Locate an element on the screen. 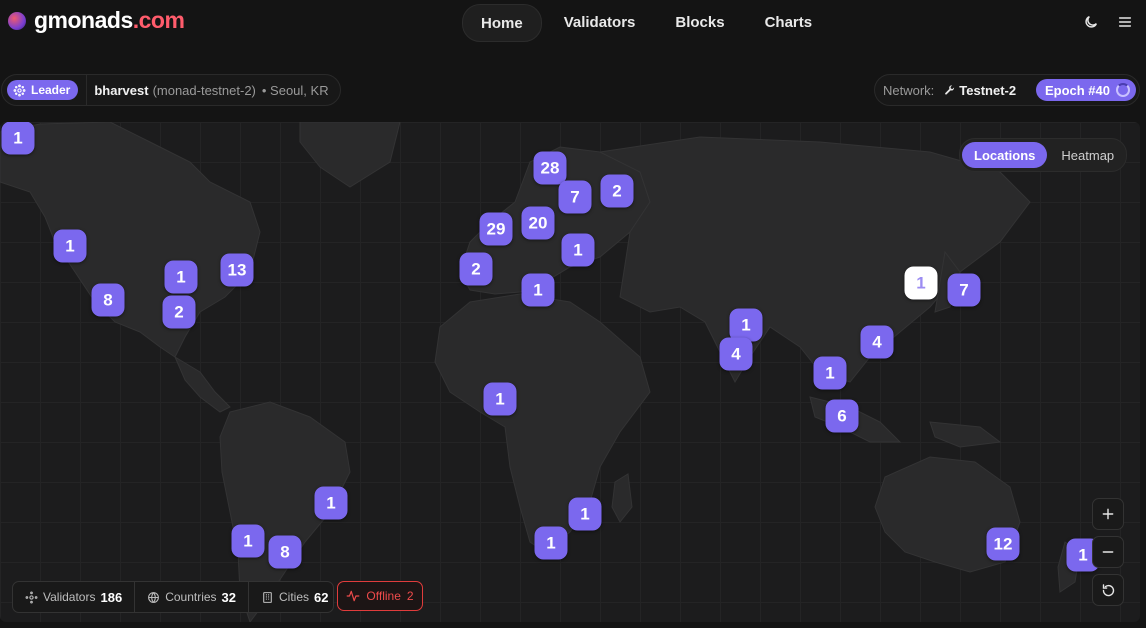 The width and height of the screenshot is (1146, 628). offline-button: Offline 2 is located at coordinates (380, 596).